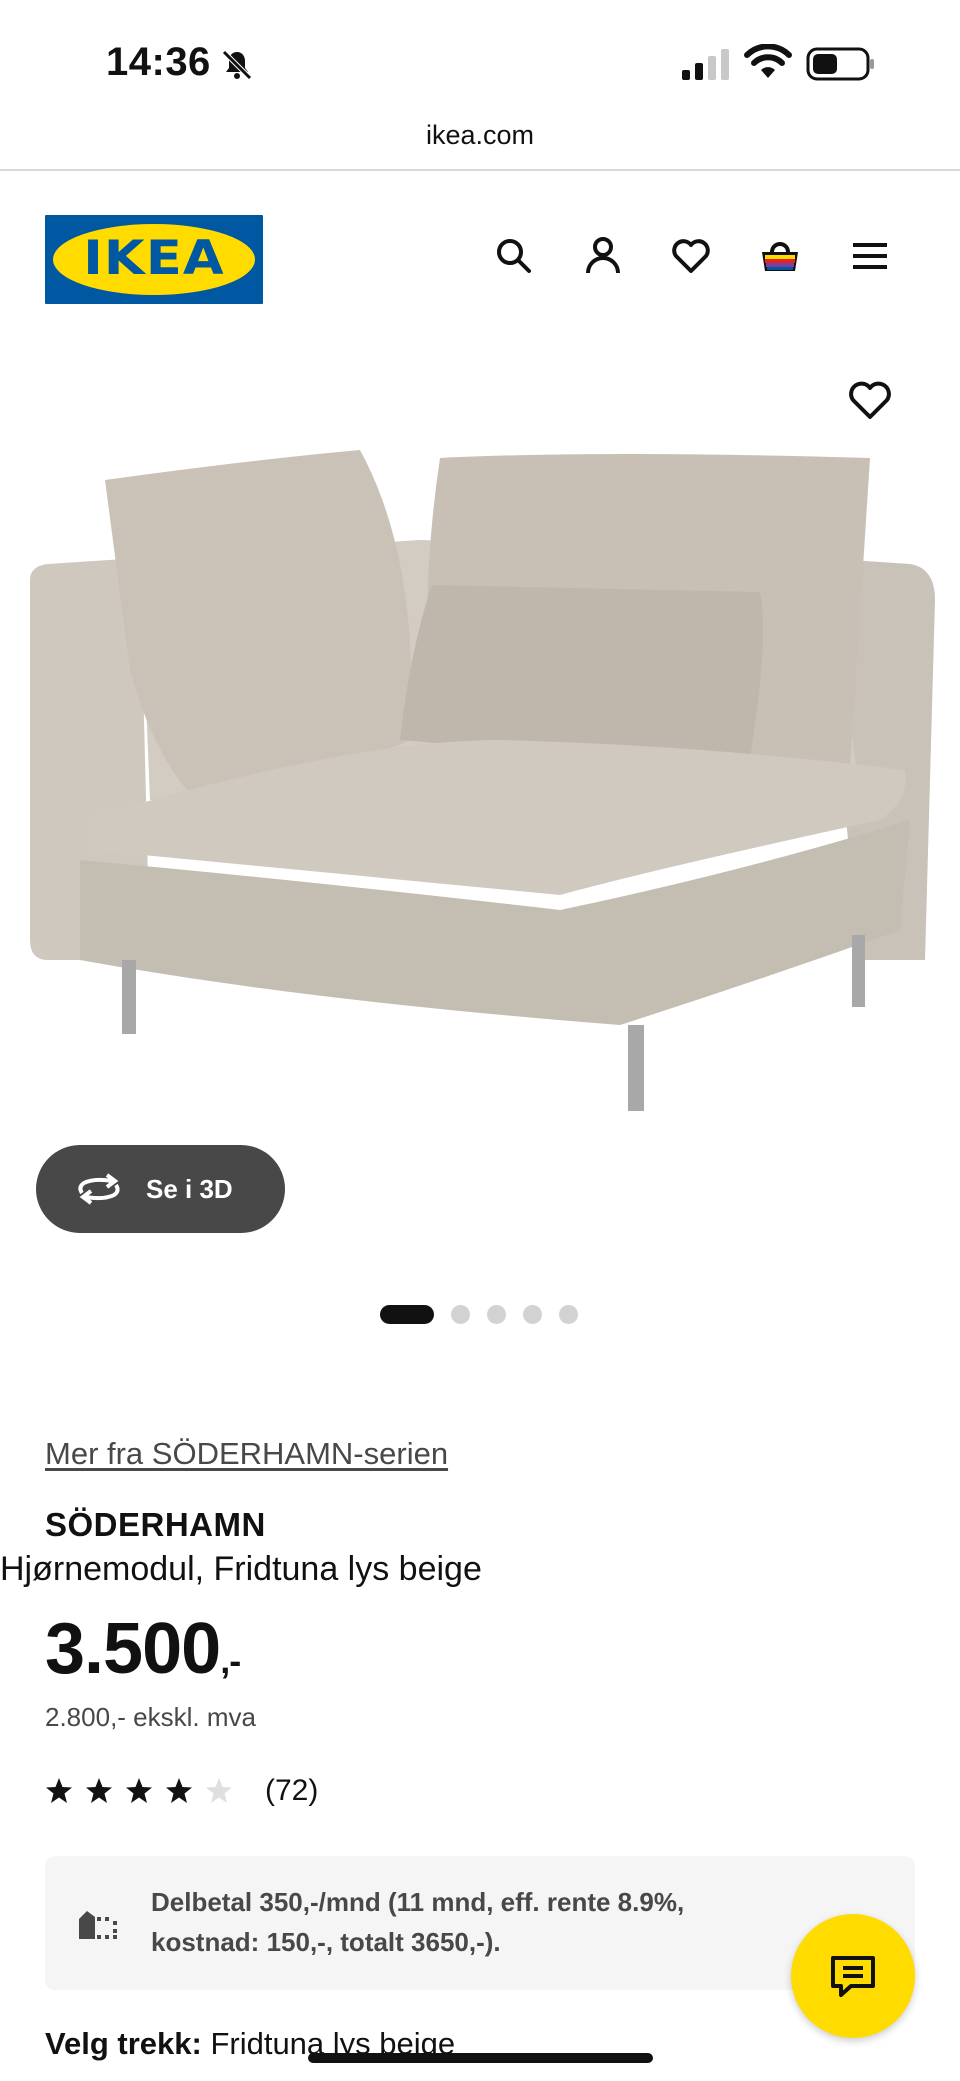 The width and height of the screenshot is (960, 2081). What do you see at coordinates (292, 1790) in the screenshot?
I see `rating-count: (72)` at bounding box center [292, 1790].